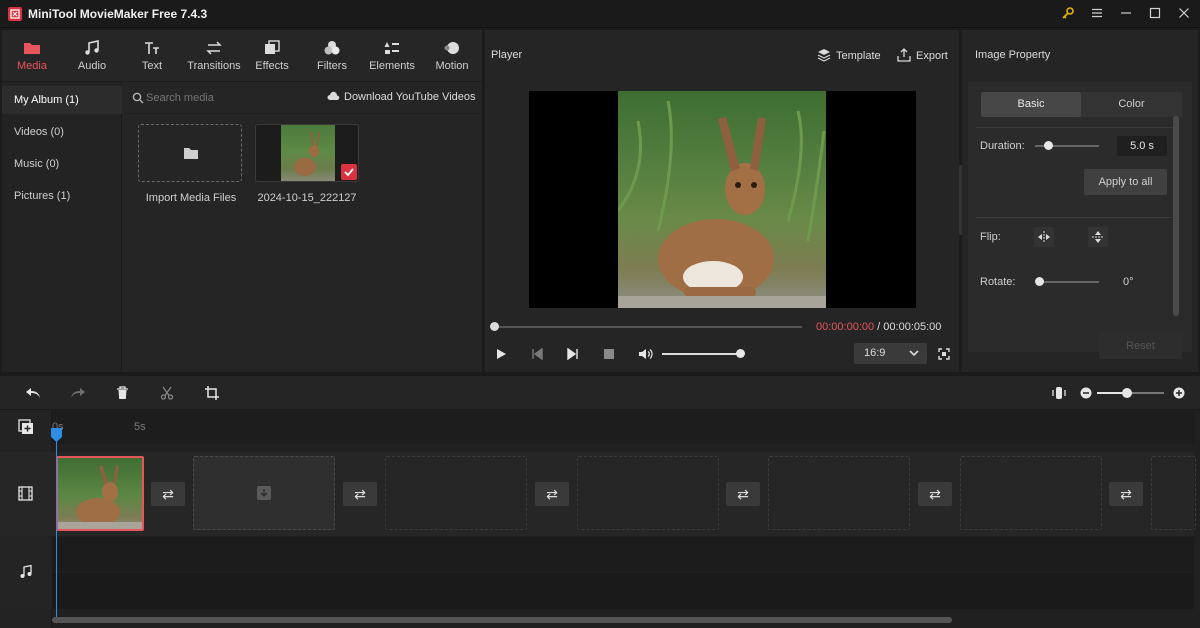 The width and height of the screenshot is (1200, 628). I want to click on tab-color: Color, so click(1131, 104).